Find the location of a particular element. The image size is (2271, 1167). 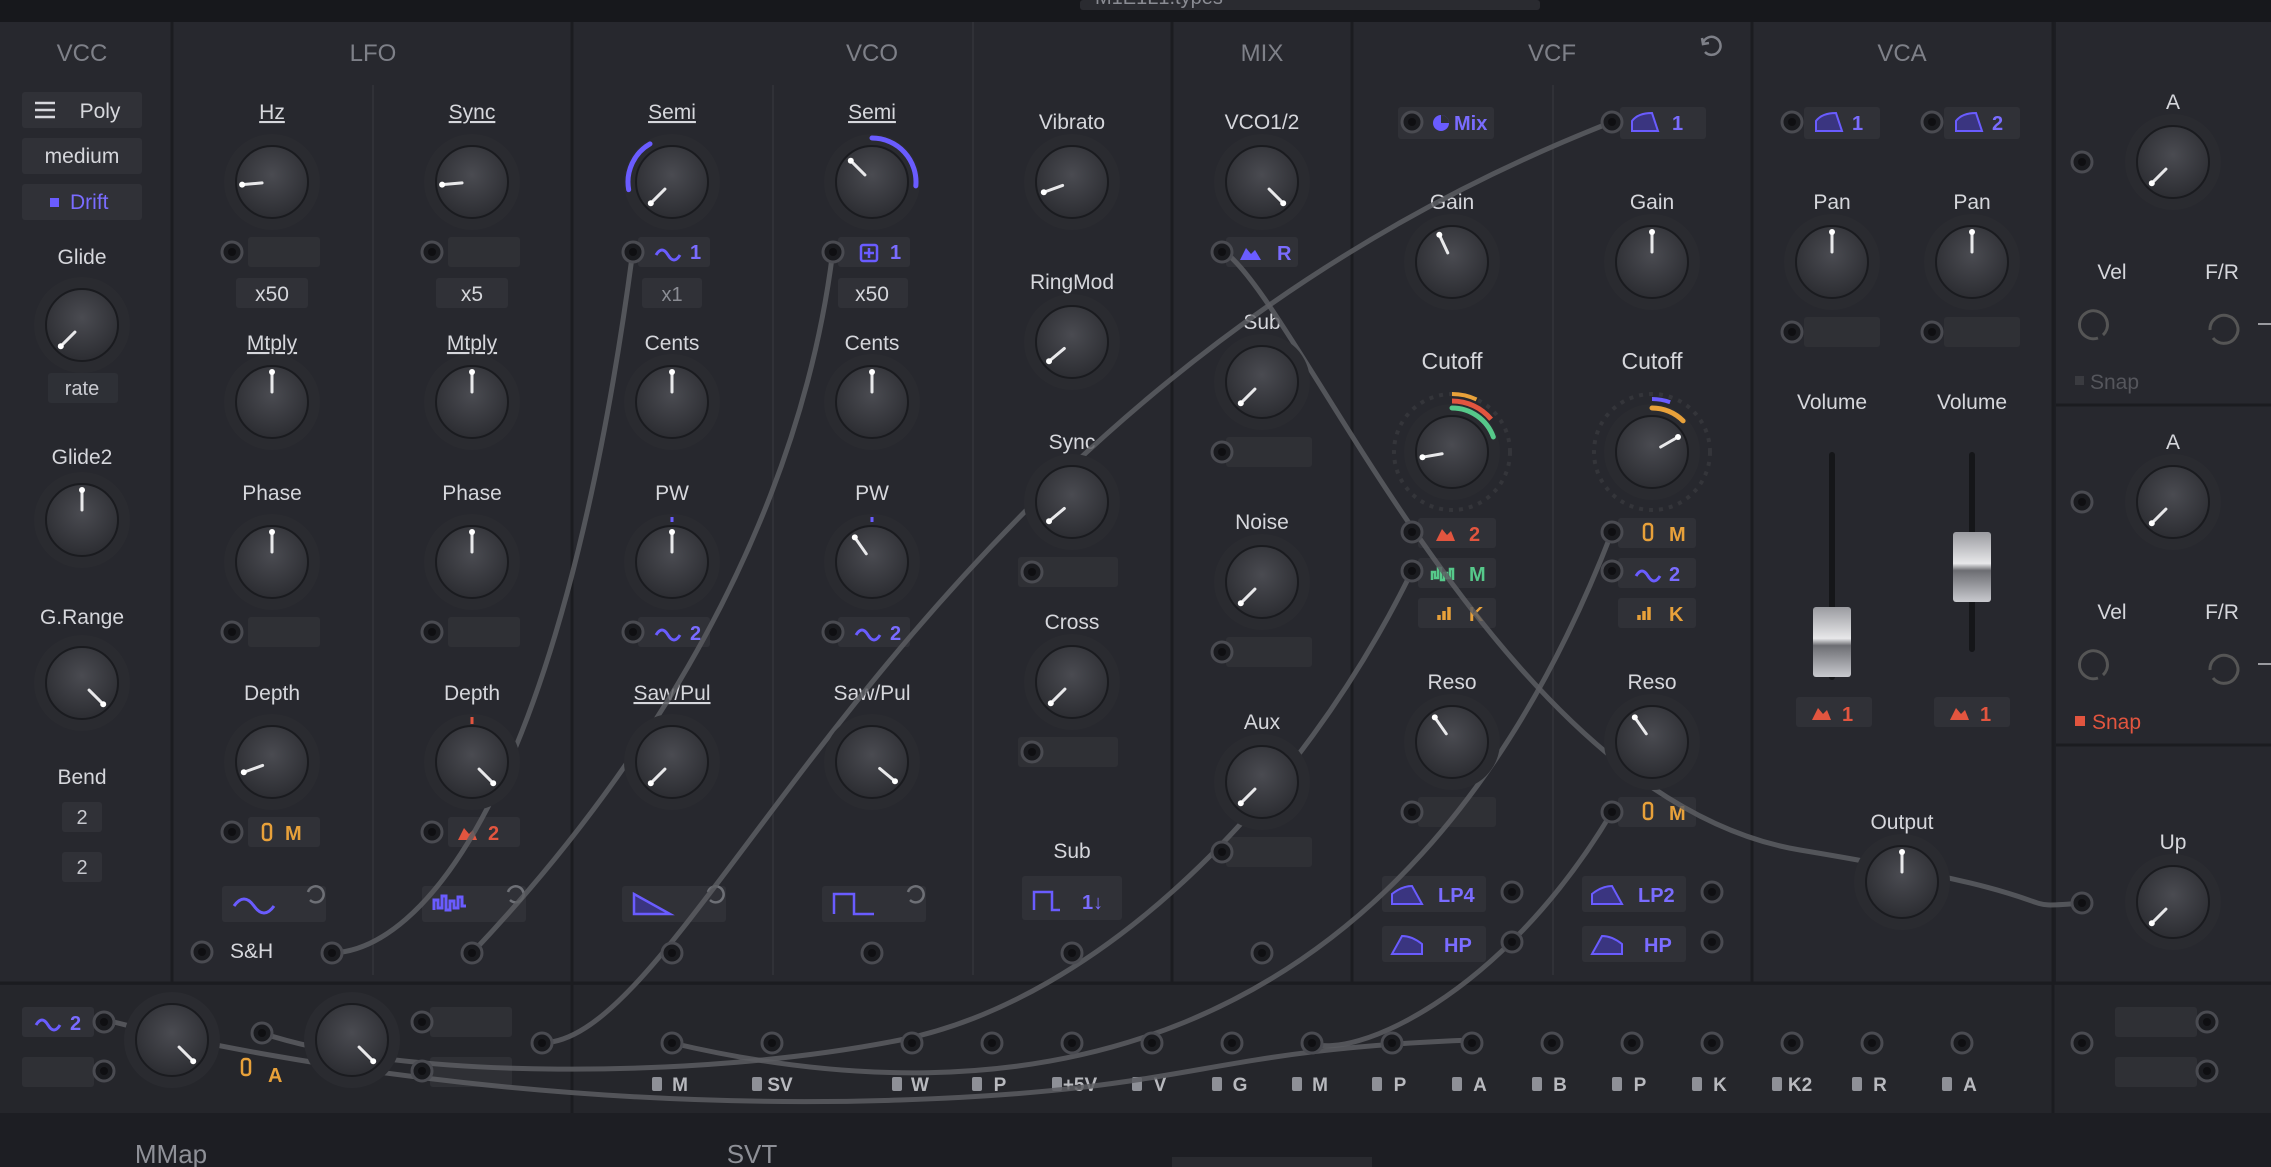

vcf1-hp-jack is located at coordinates (1512, 942).